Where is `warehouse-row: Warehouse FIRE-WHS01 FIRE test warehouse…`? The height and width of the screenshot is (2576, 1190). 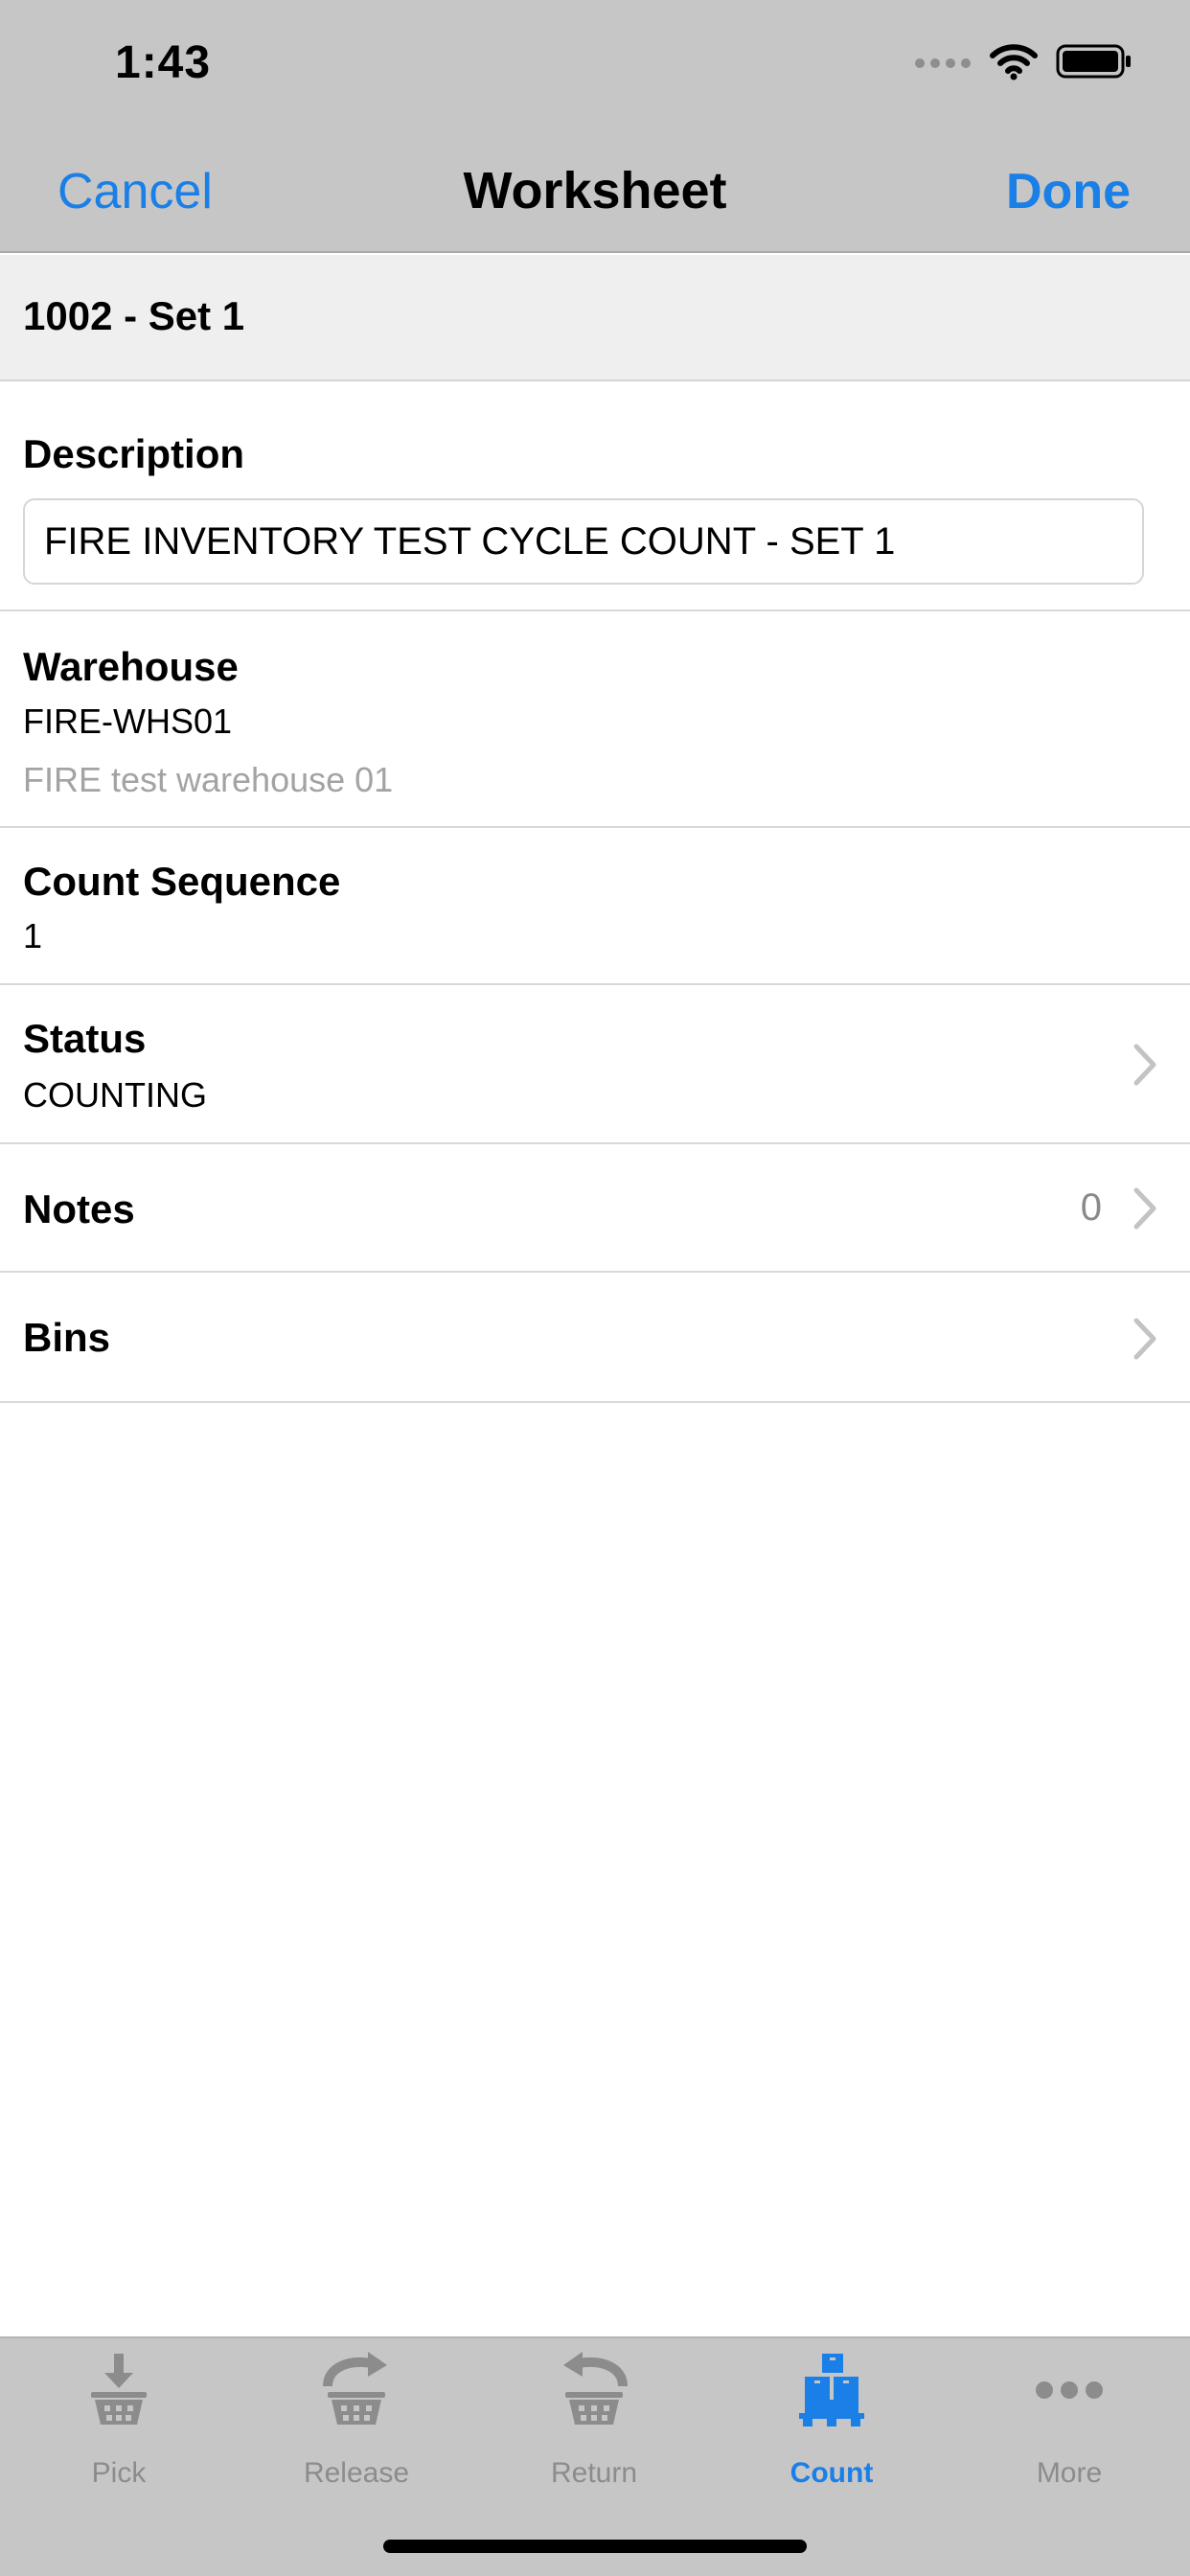 warehouse-row: Warehouse FIRE-WHS01 FIRE test warehouse… is located at coordinates (595, 719).